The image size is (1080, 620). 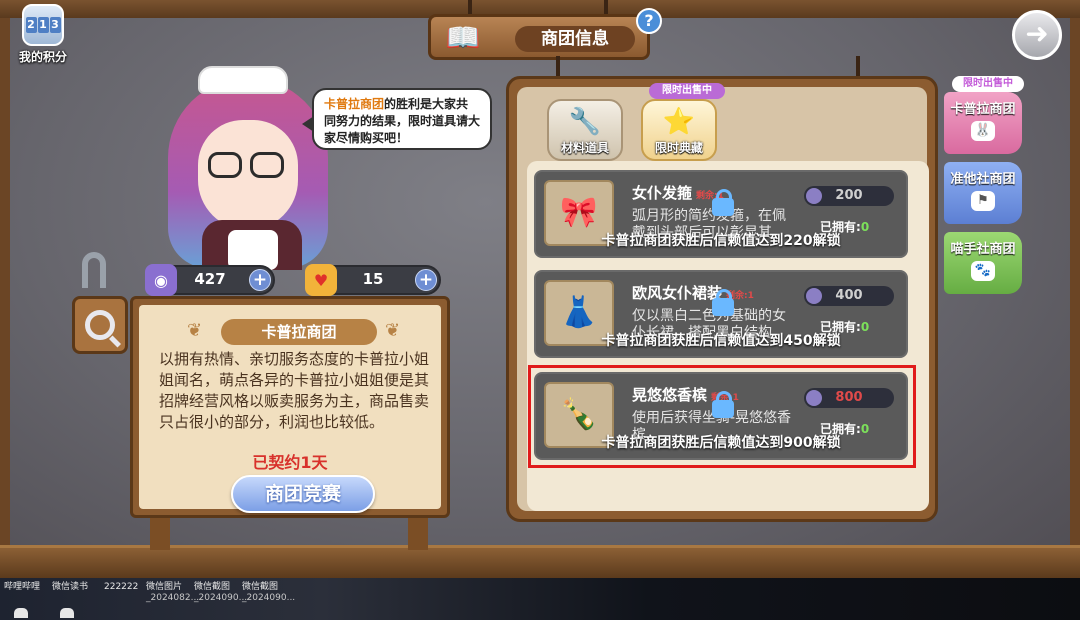 I want to click on star-folder-icon: ⭐, so click(x=679, y=122).